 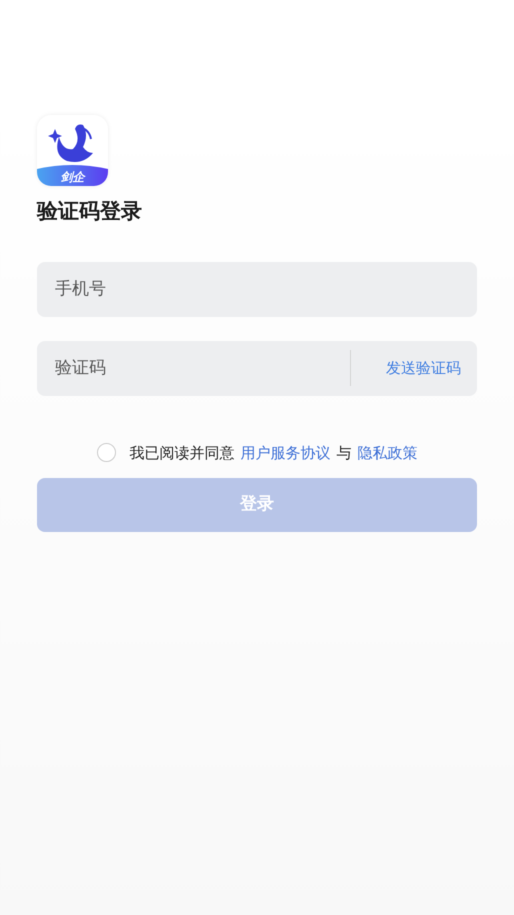 What do you see at coordinates (106, 452) in the screenshot?
I see `agree-radio` at bounding box center [106, 452].